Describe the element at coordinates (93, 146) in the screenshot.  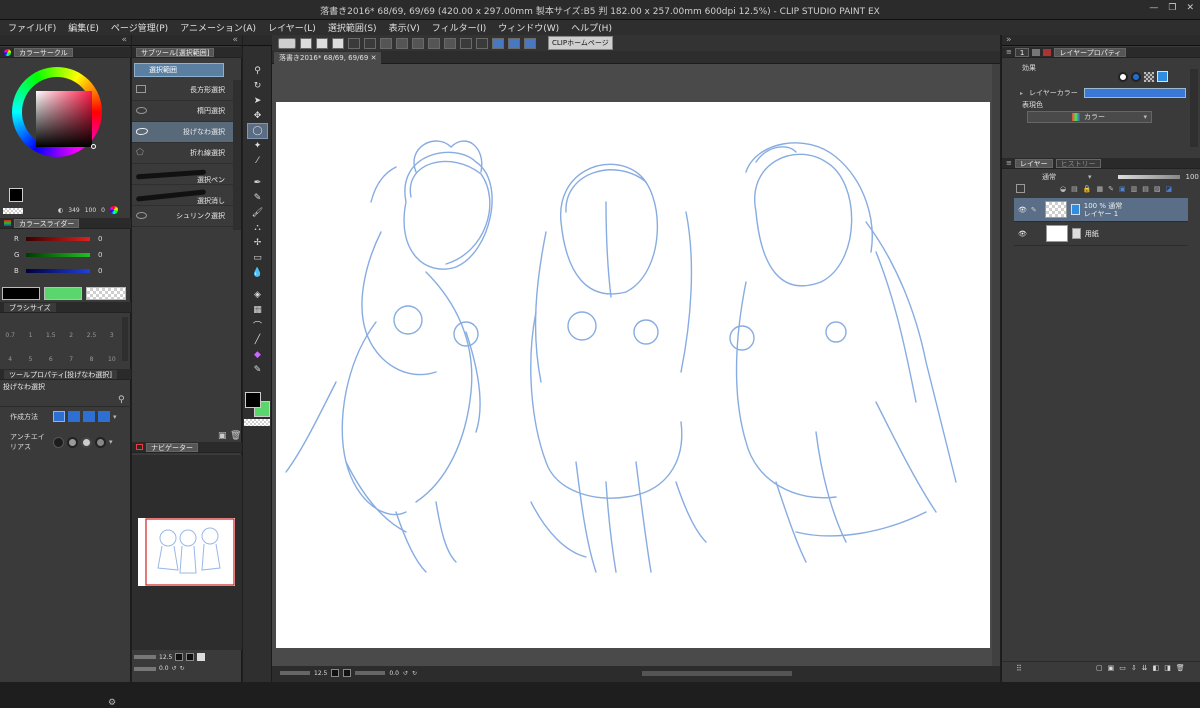
I see `color-picker-handle` at that location.